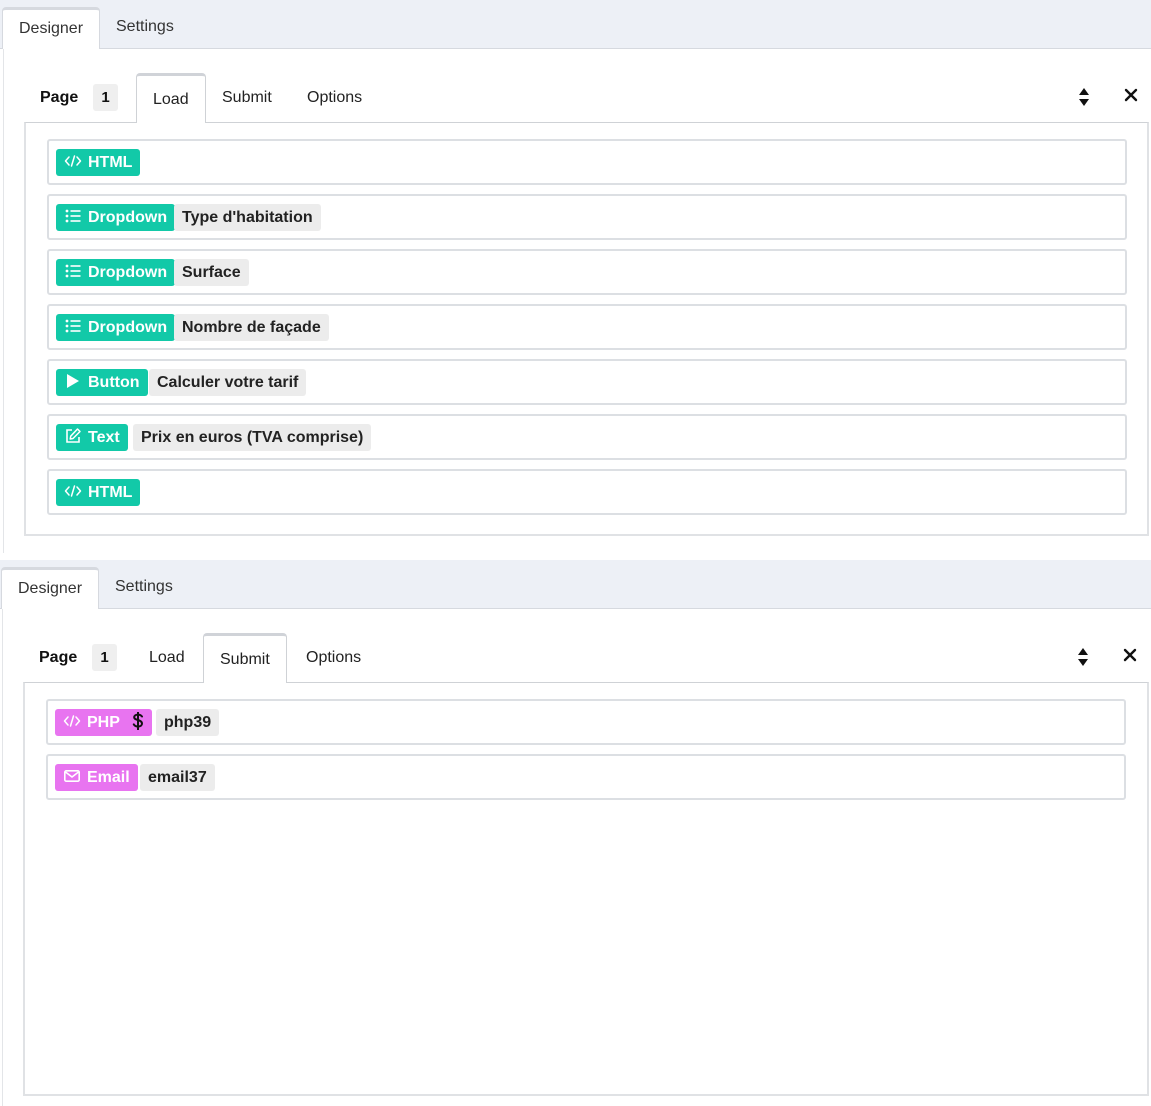  I want to click on action-item-email: Email email37, so click(586, 777).